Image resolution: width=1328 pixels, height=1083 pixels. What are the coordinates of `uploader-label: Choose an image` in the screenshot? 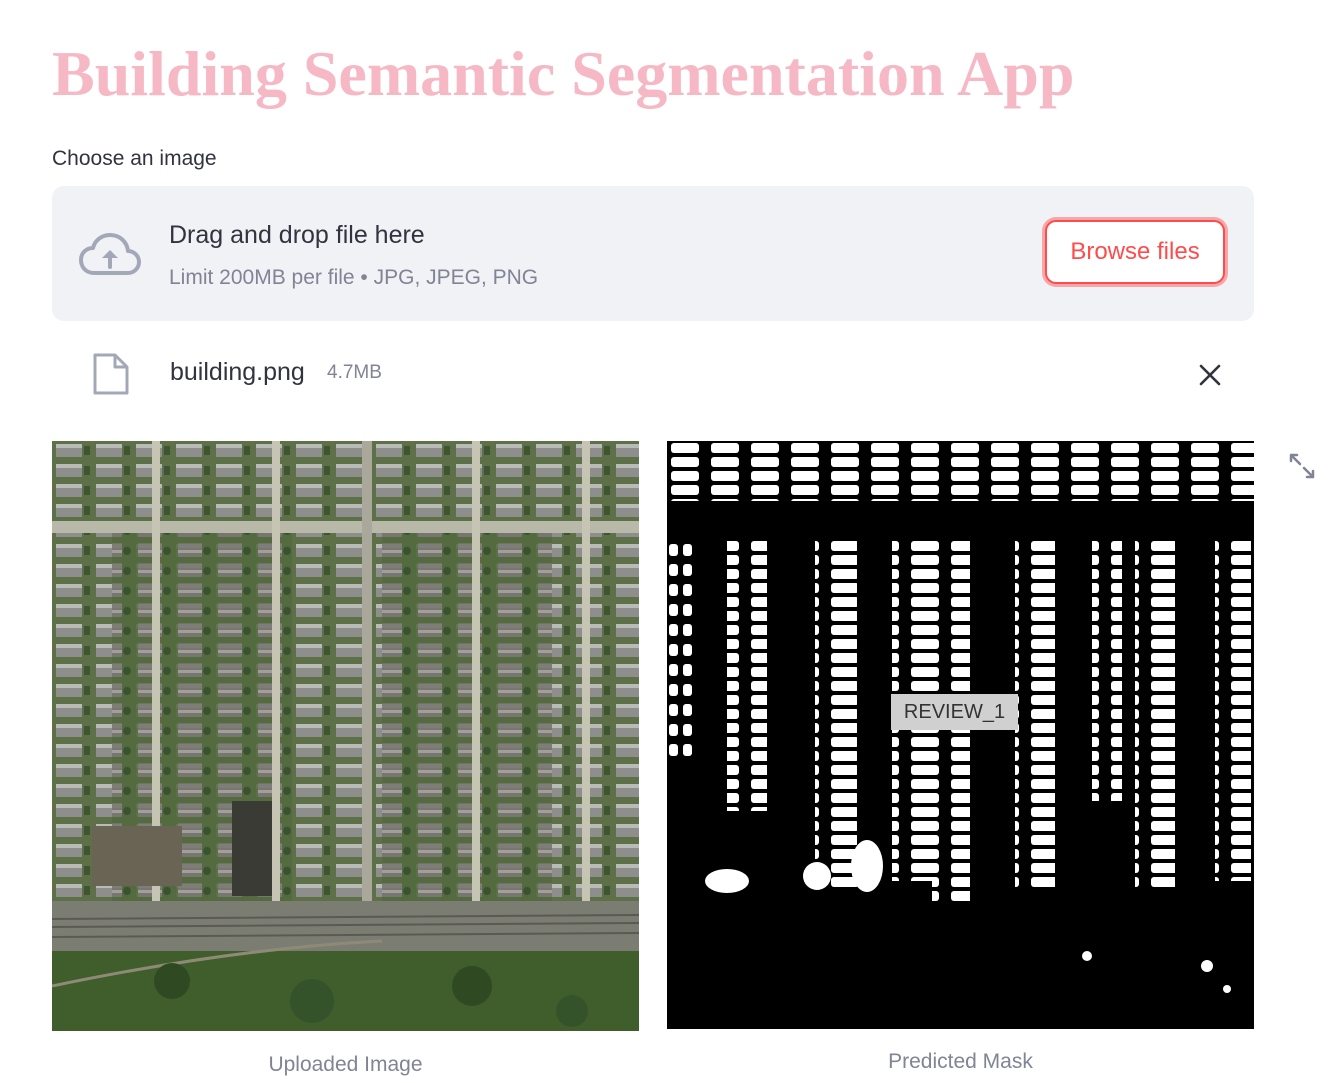 It's located at (134, 158).